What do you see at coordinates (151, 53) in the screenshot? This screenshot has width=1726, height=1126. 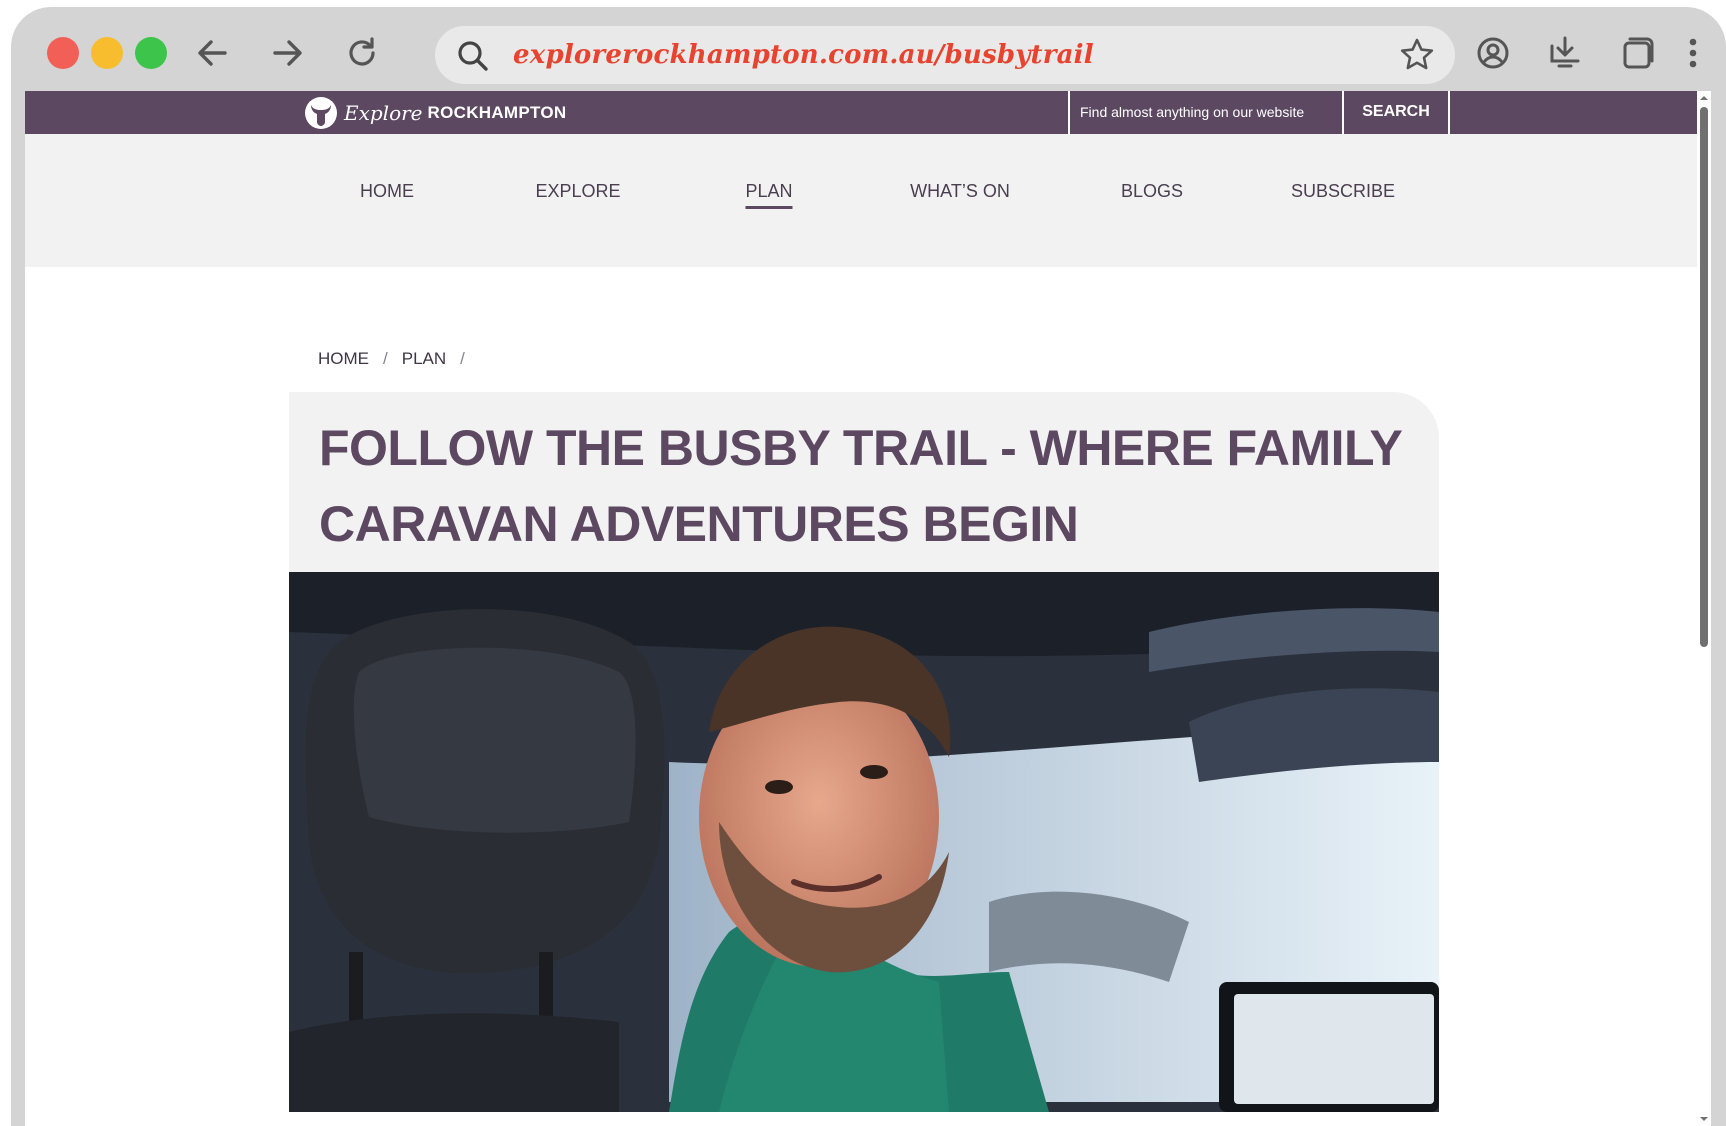 I see `maximize-window-button` at bounding box center [151, 53].